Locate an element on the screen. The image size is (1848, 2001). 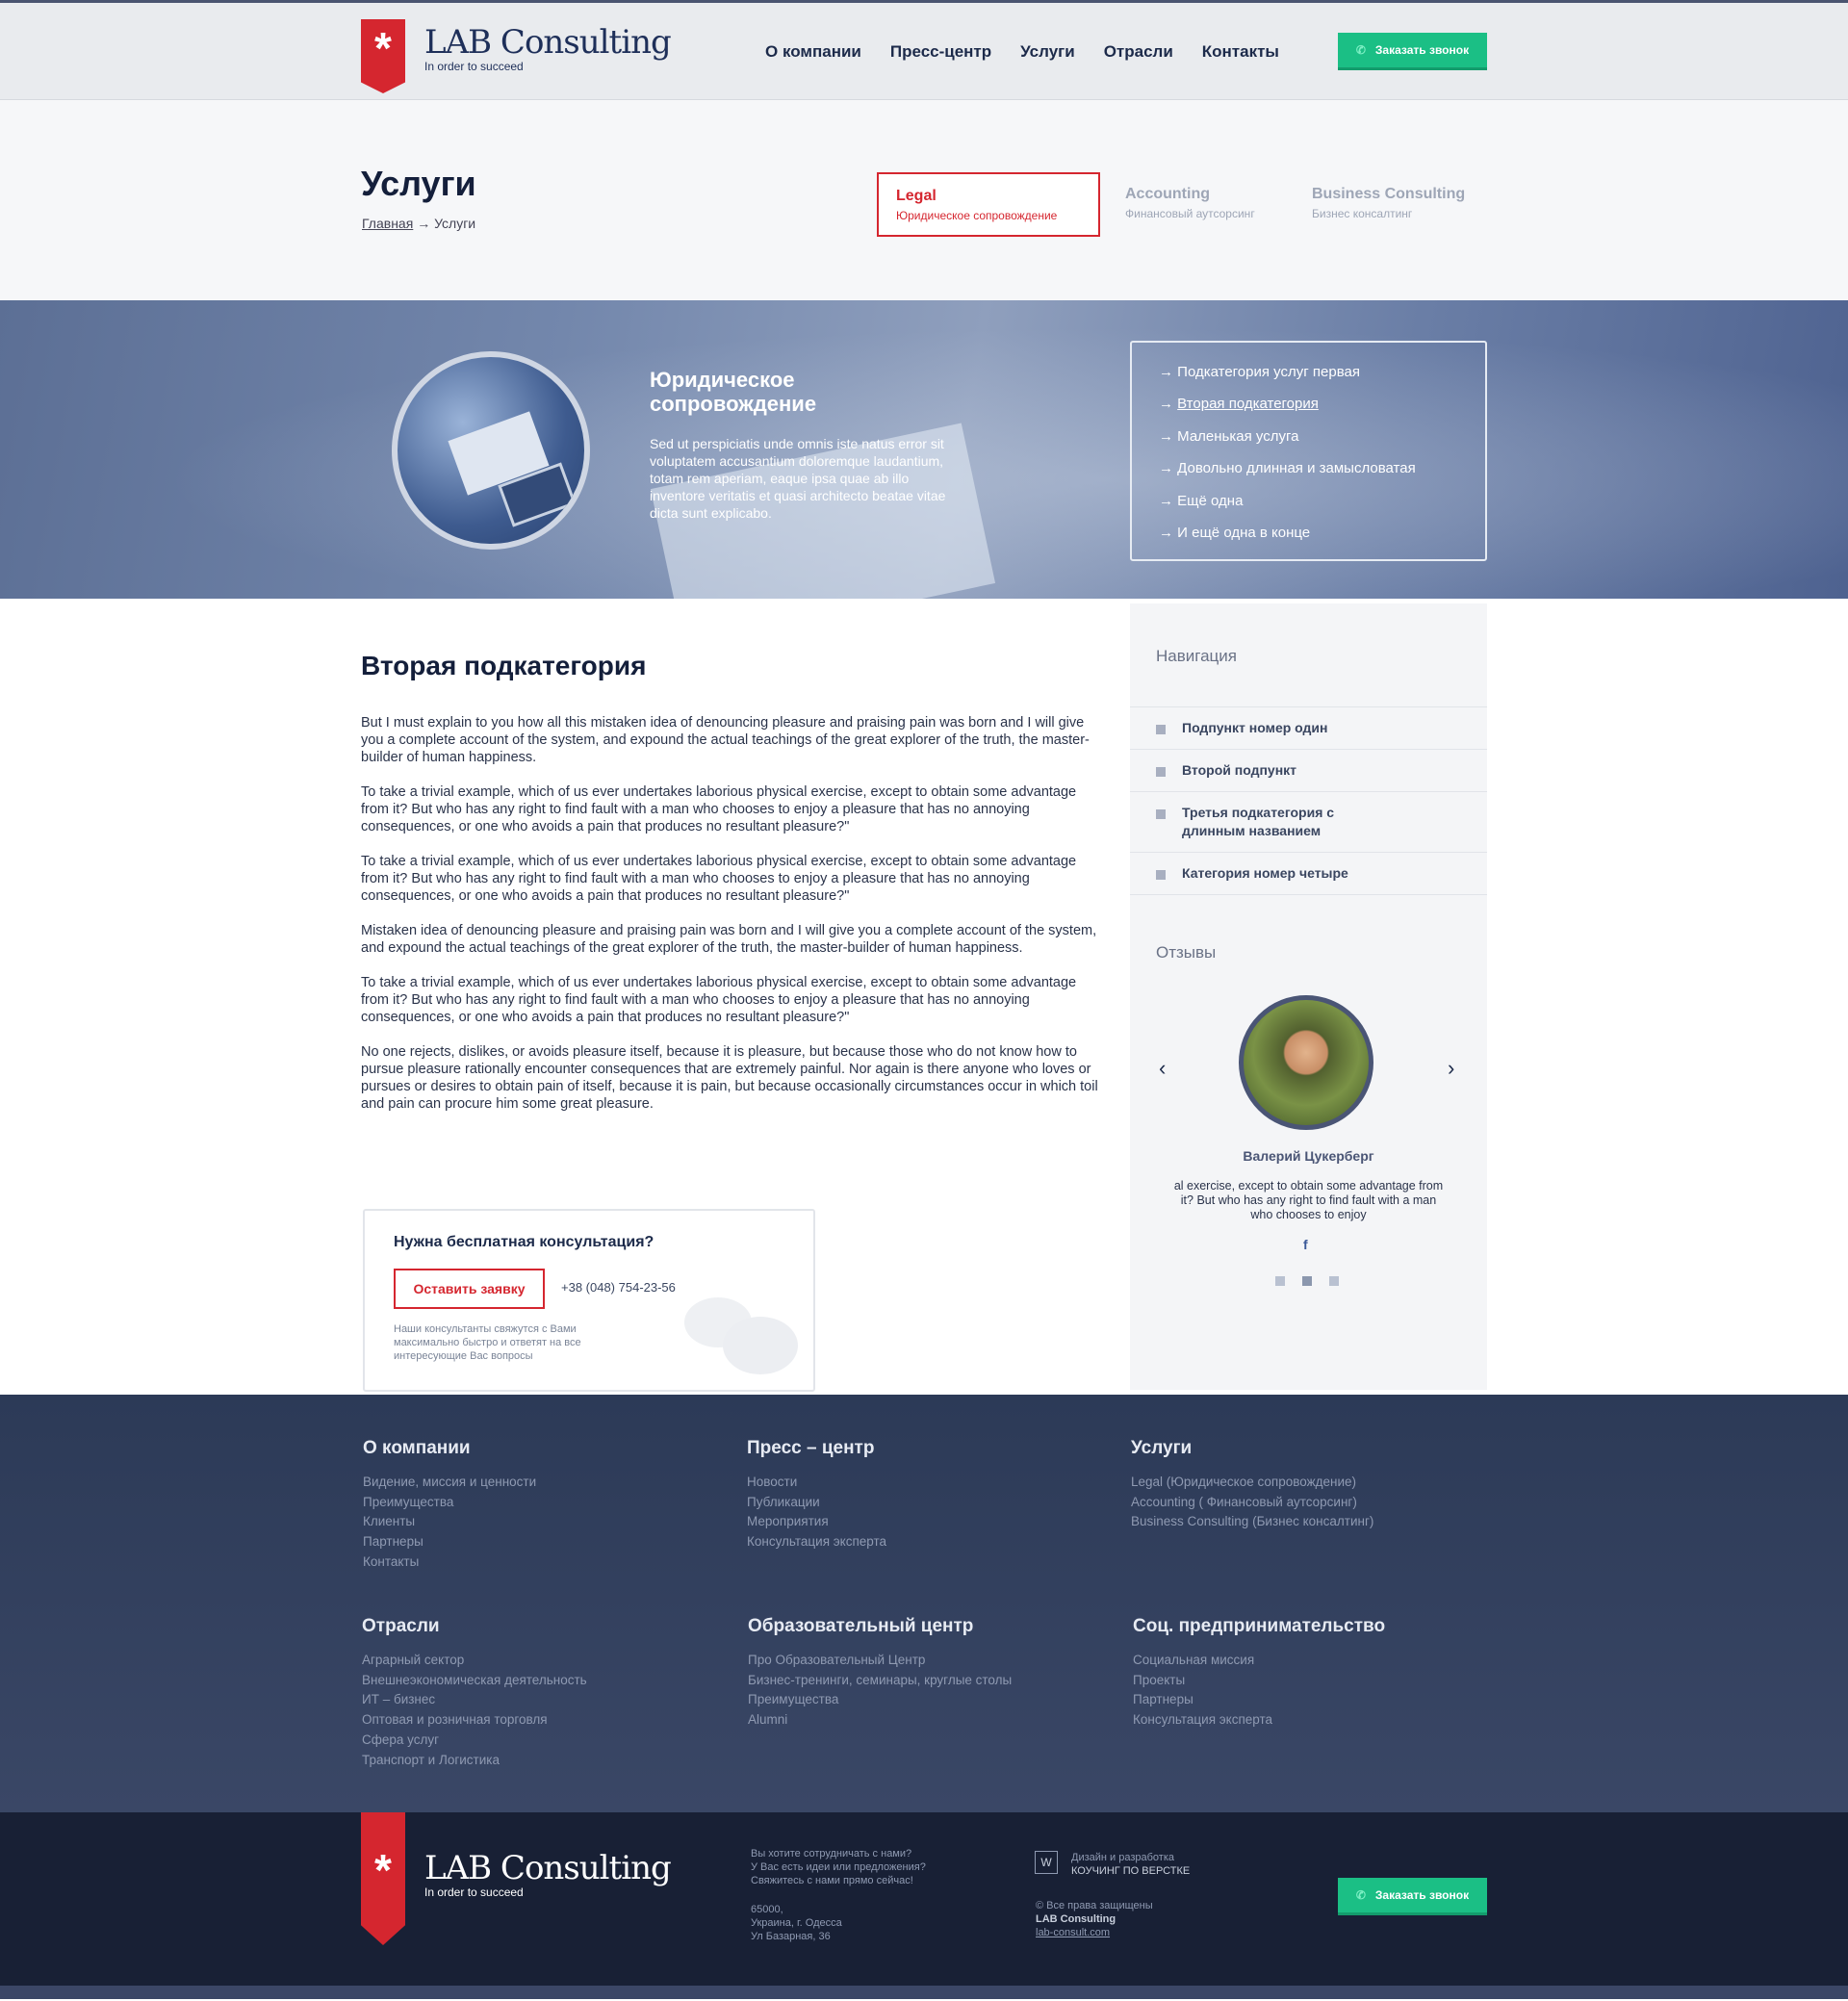
subcategory-link: → Подкатегория услуг первая is located at coordinates (1322, 372).